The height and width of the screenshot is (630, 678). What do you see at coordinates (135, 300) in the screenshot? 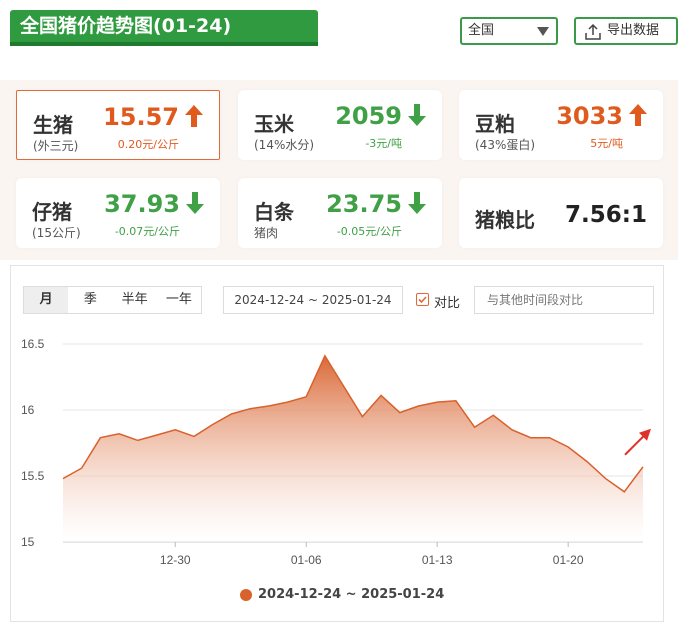
I see `tab-half-year: 半年` at bounding box center [135, 300].